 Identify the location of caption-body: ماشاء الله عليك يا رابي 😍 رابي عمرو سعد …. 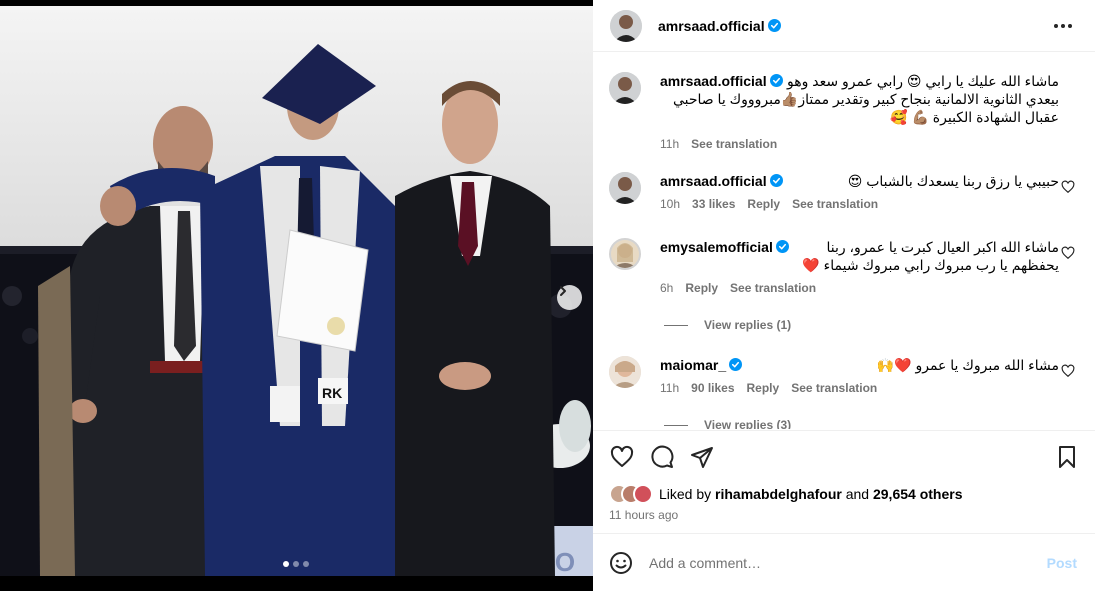
(859, 111).